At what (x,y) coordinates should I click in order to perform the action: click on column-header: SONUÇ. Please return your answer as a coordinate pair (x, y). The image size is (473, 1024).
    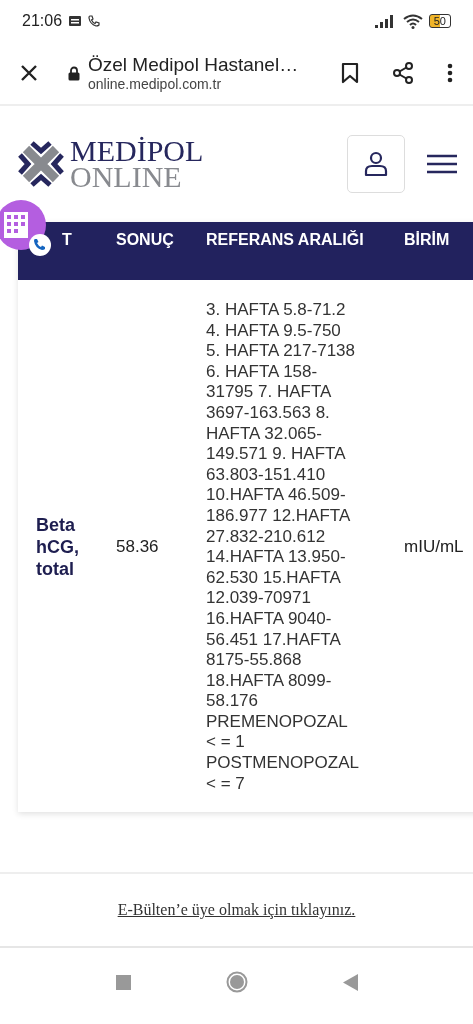
    Looking at the image, I should click on (145, 240).